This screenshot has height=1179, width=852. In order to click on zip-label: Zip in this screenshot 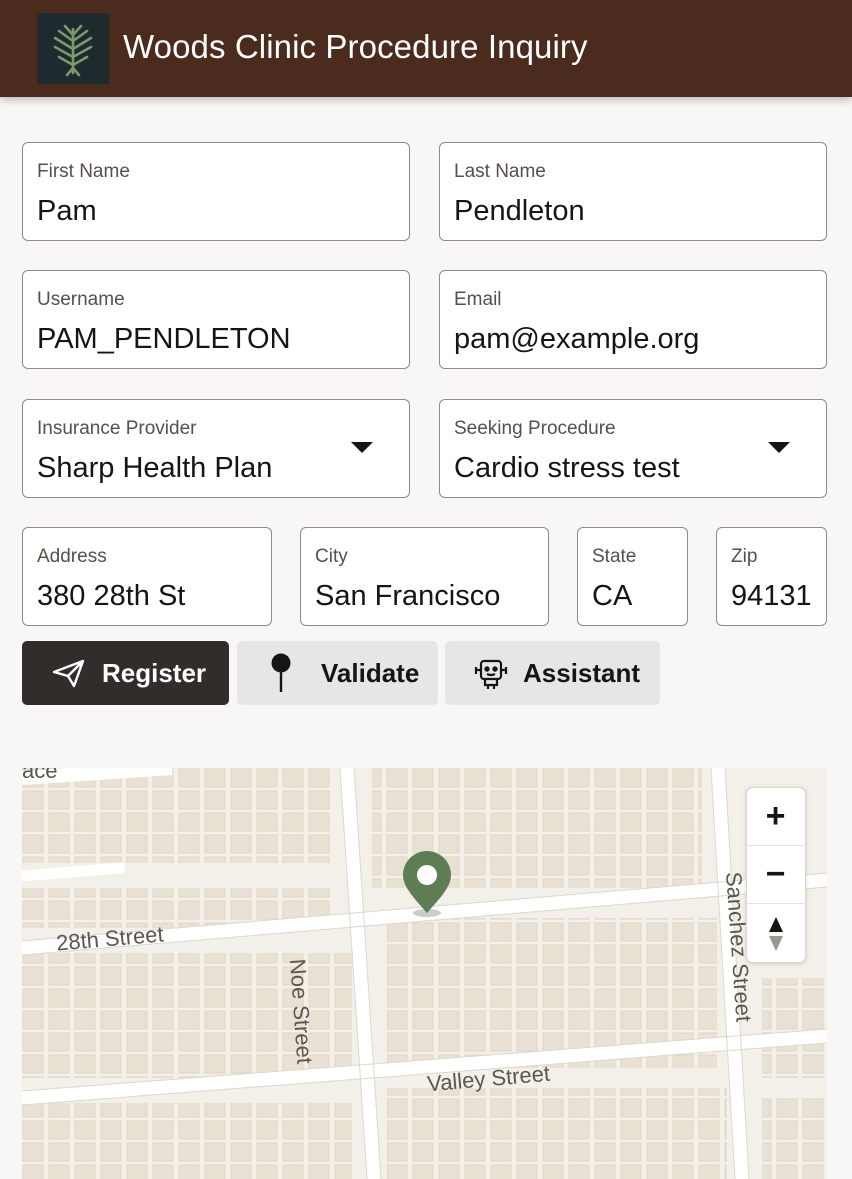, I will do `click(744, 556)`.